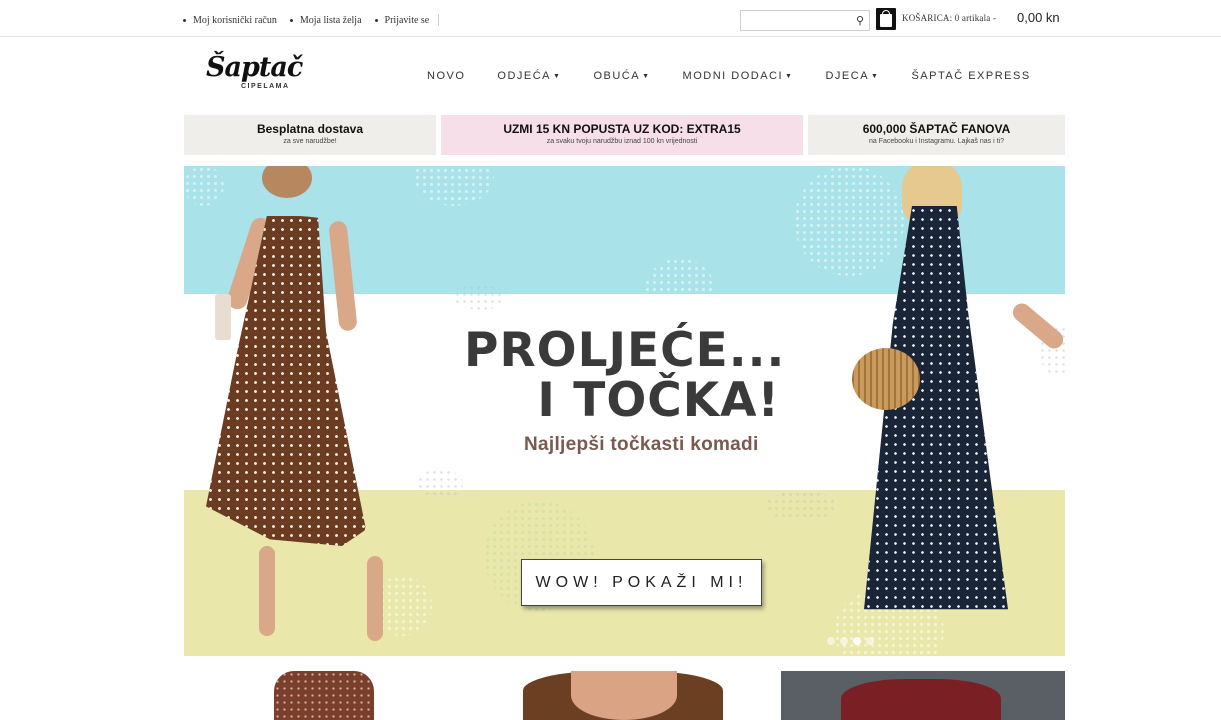 The height and width of the screenshot is (720, 1221). I want to click on wishlist-link: Moja lista želja, so click(325, 20).